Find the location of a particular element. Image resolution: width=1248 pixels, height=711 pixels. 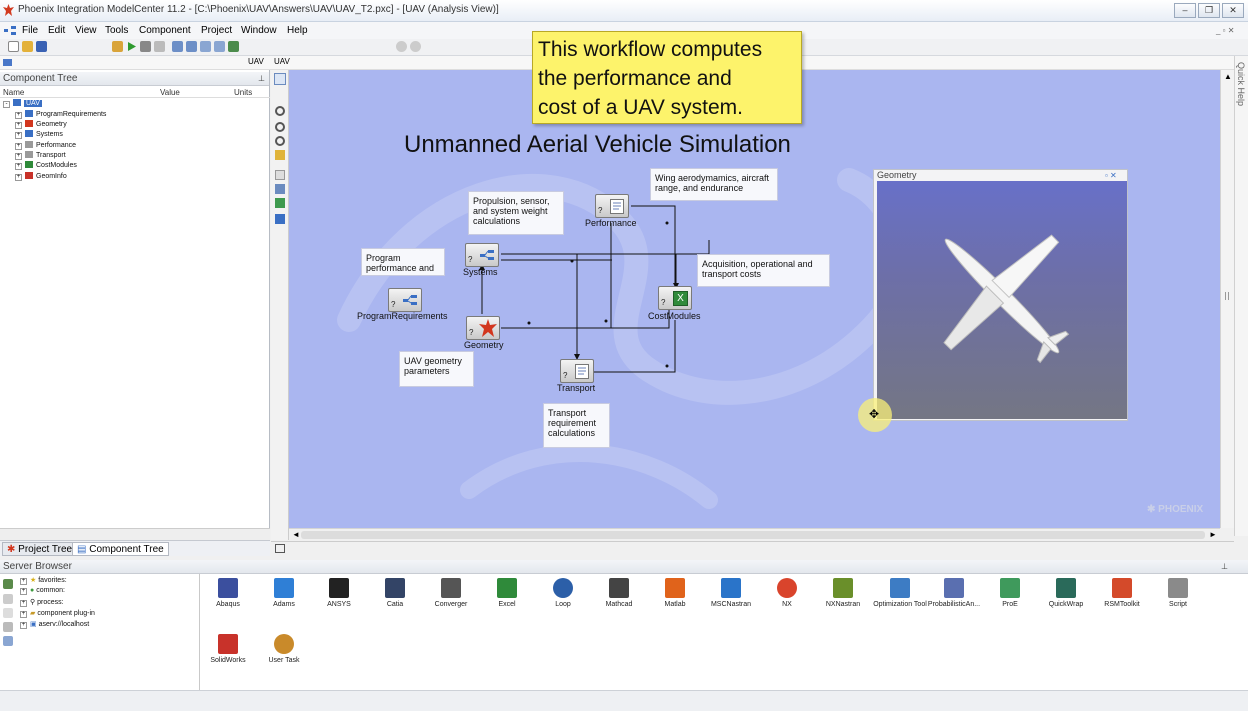

zoom-icon is located at coordinates (280, 111).